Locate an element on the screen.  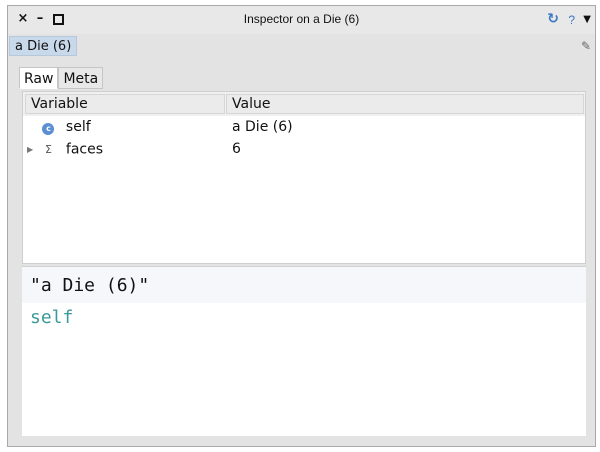
variable-name: faces is located at coordinates (84, 149).